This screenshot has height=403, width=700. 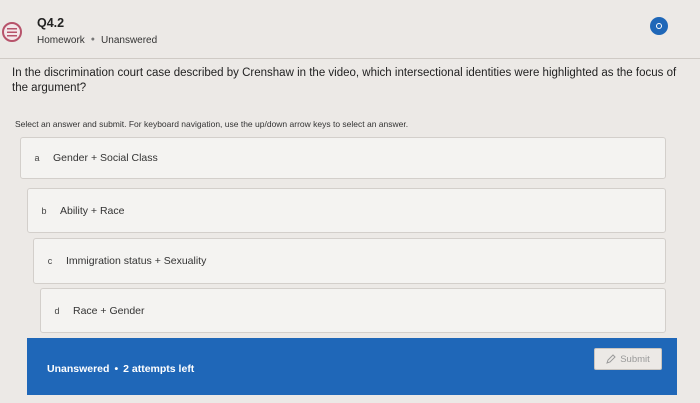 What do you see at coordinates (611, 359) in the screenshot?
I see `pencil-icon` at bounding box center [611, 359].